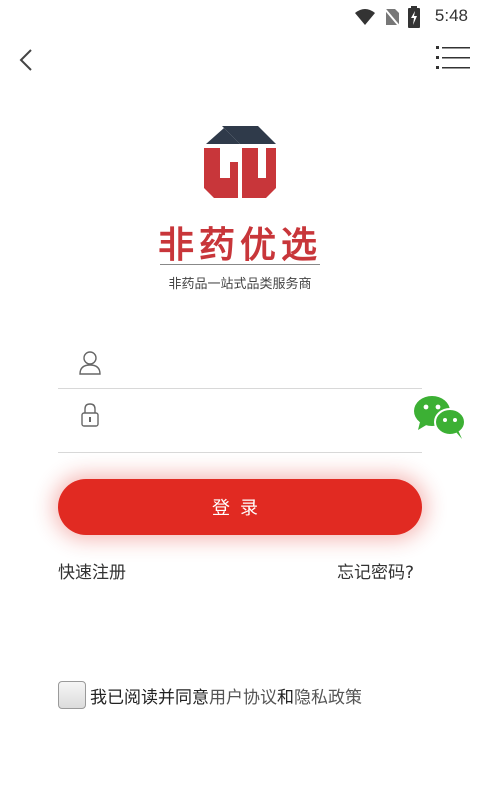  Describe the element at coordinates (285, 697) in the screenshot. I see `agreement-and-text: 和` at that location.